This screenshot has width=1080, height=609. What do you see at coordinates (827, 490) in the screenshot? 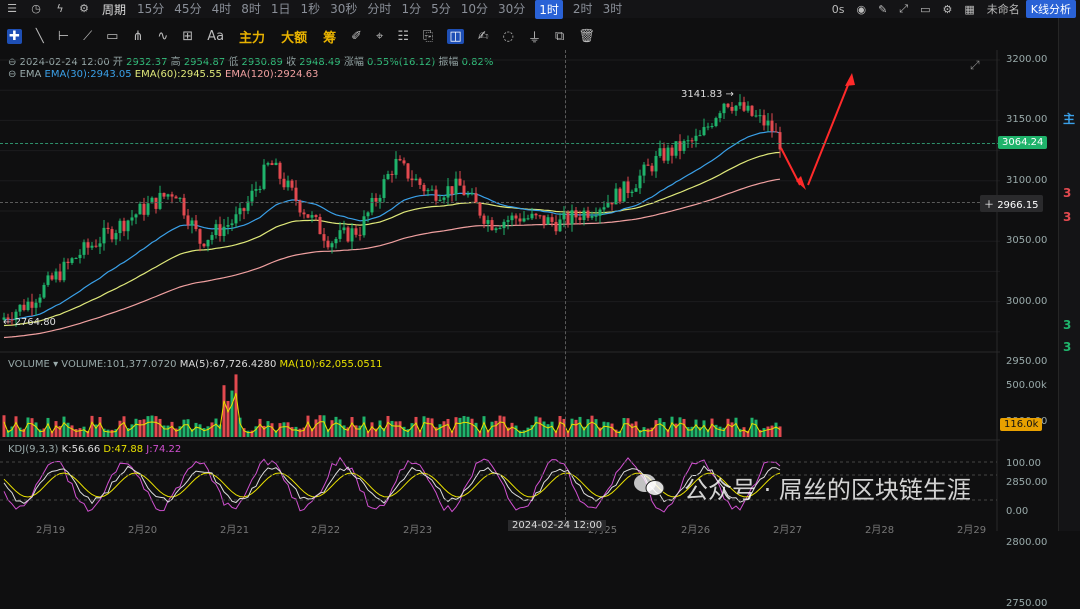
I see `watermark-text: 公众号 · 屌丝的区块链生涯` at bounding box center [827, 490].